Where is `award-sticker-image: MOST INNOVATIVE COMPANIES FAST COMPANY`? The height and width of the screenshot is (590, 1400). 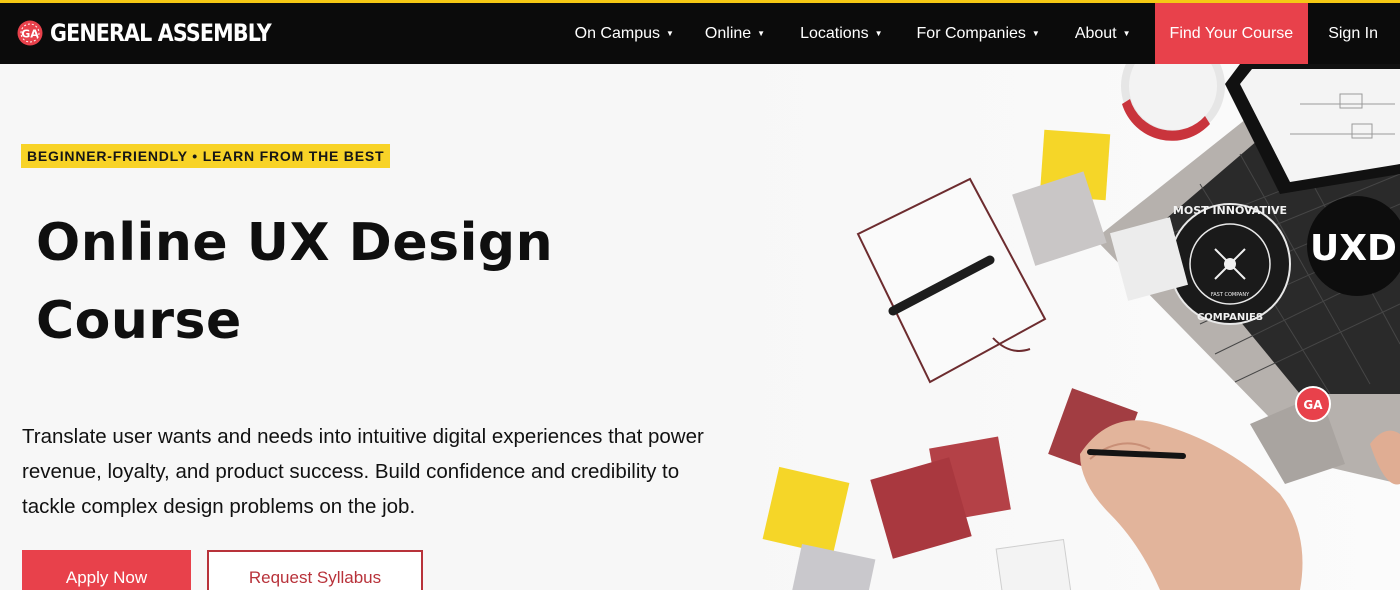
award-sticker-image: MOST INNOVATIVE COMPANIES FAST COMPANY is located at coordinates (1230, 264).